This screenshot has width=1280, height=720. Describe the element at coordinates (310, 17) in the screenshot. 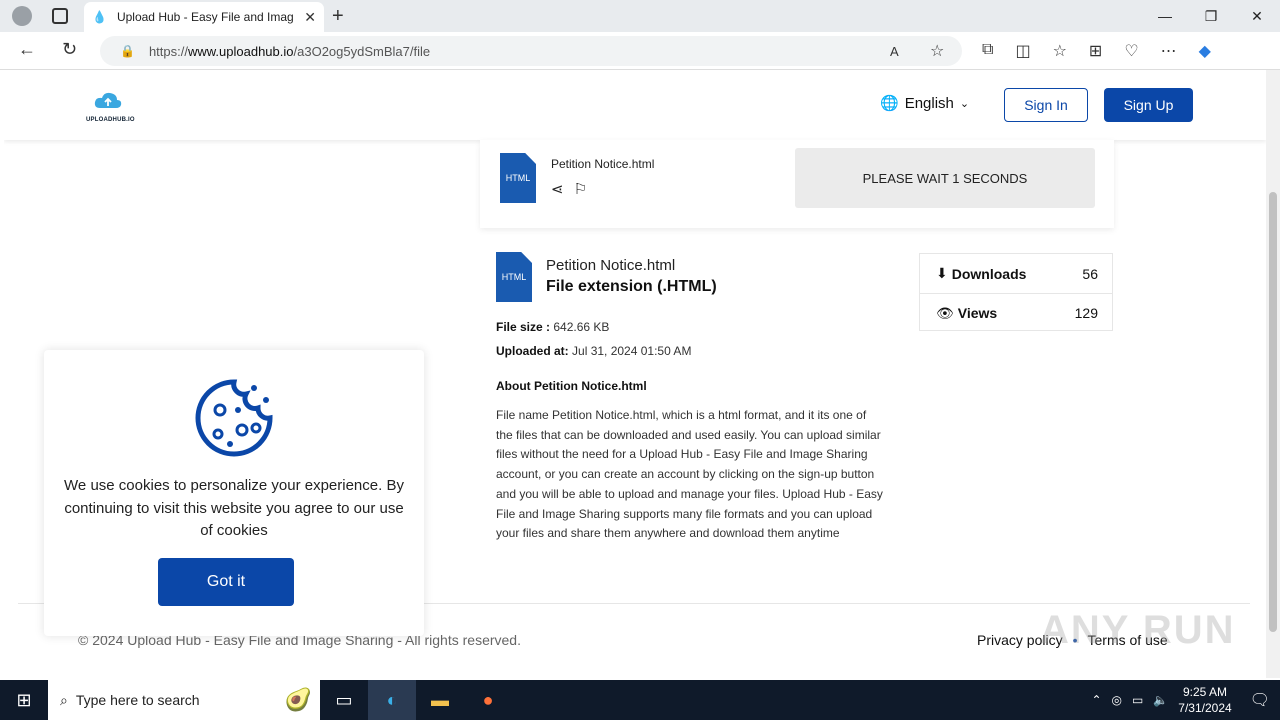

I see `close-tab-icon: ✕` at that location.